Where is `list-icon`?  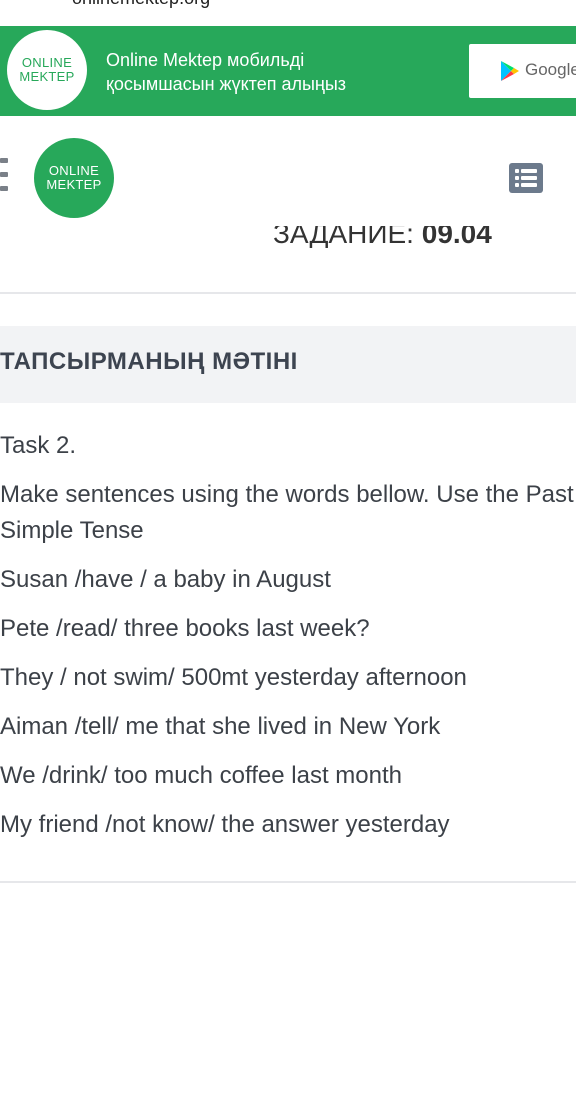
list-icon is located at coordinates (526, 178).